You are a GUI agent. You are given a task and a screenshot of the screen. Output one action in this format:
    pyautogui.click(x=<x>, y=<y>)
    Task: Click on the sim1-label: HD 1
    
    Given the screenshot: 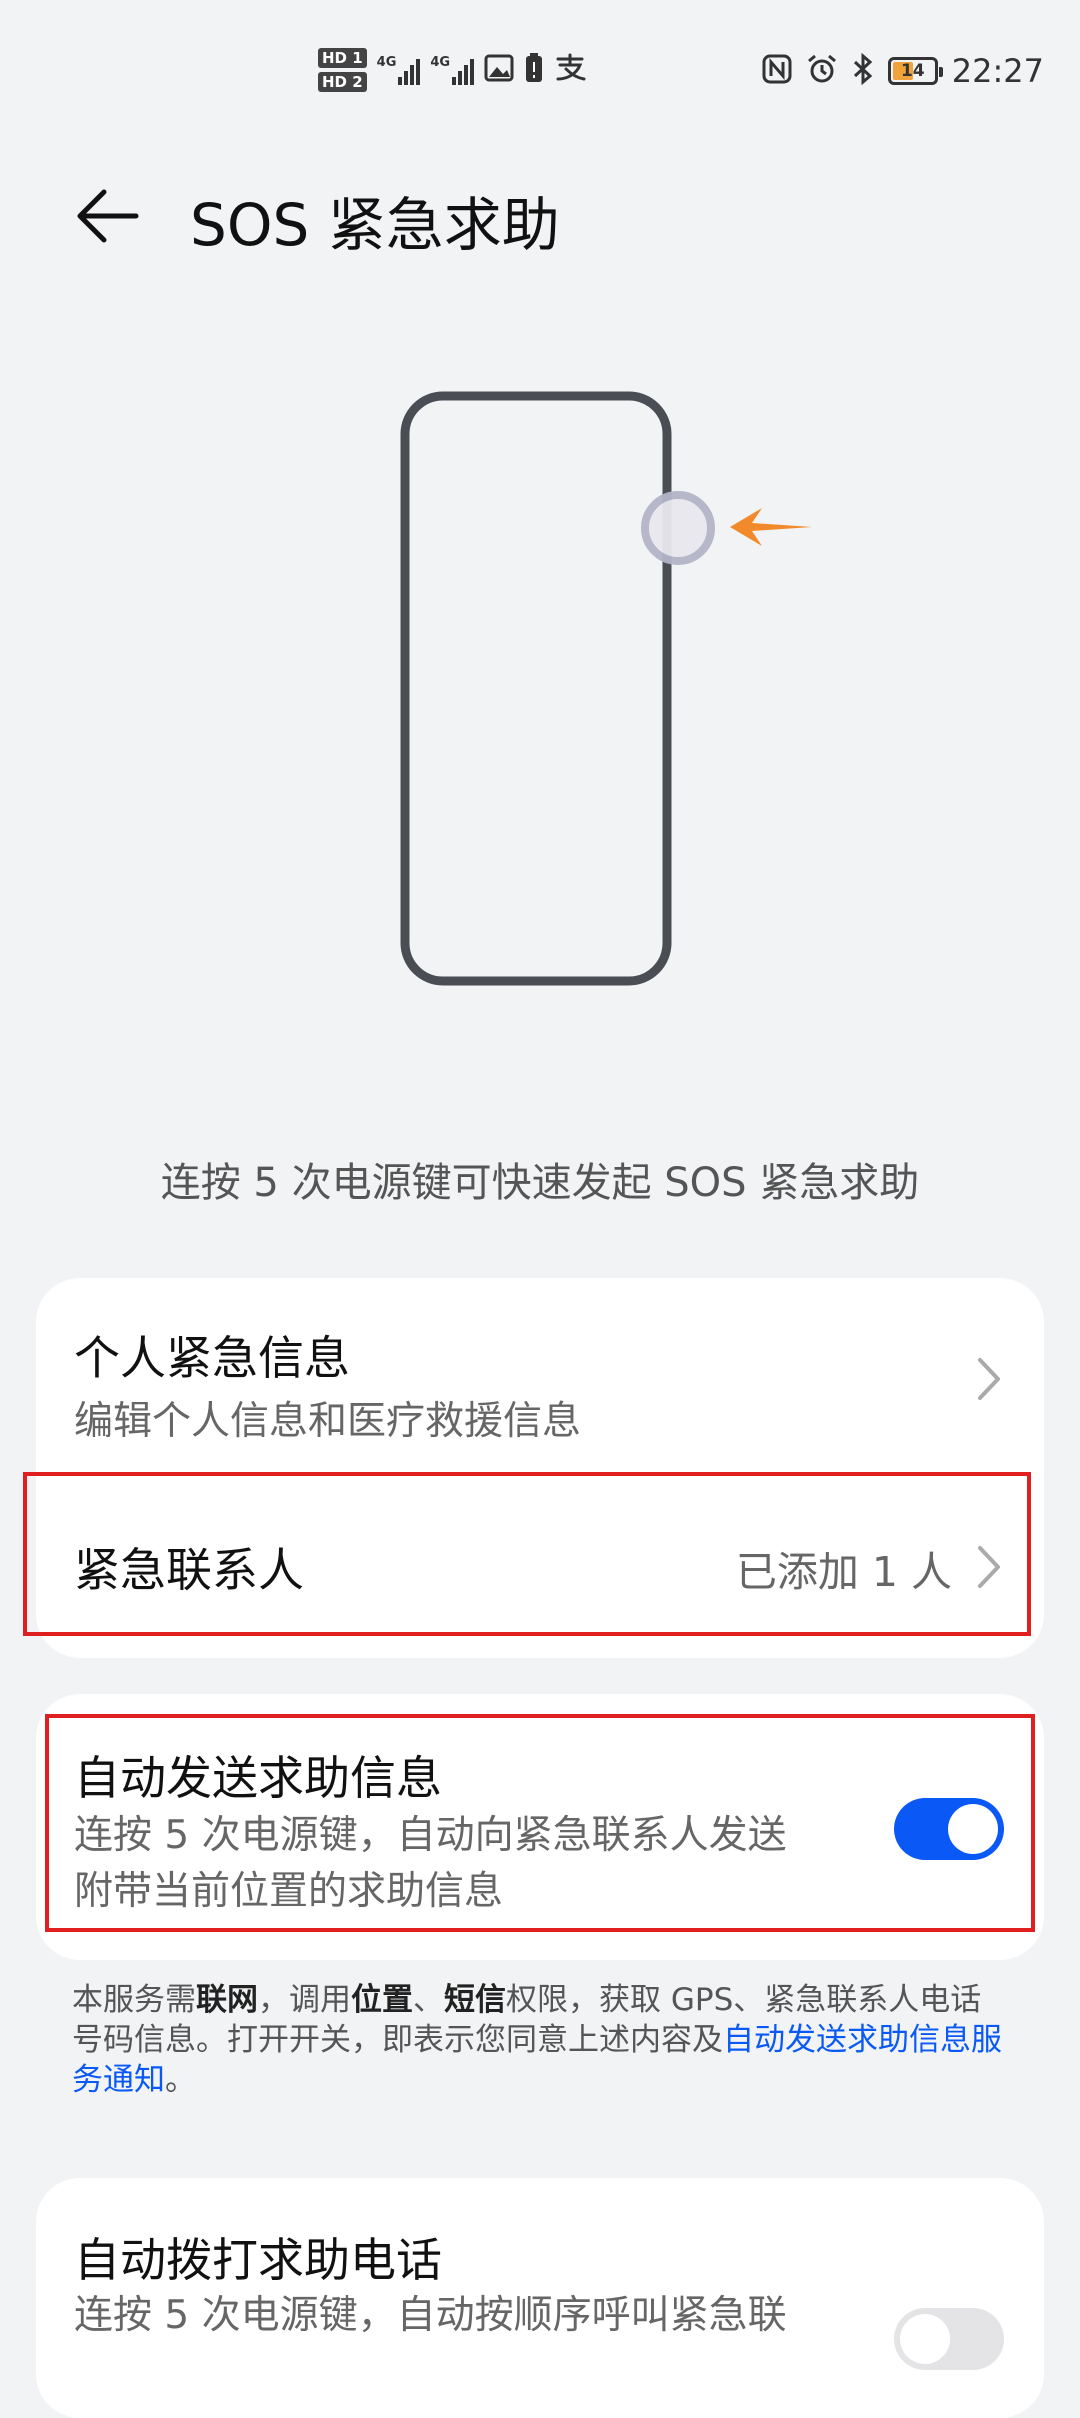 What is the action you would take?
    pyautogui.click(x=342, y=58)
    